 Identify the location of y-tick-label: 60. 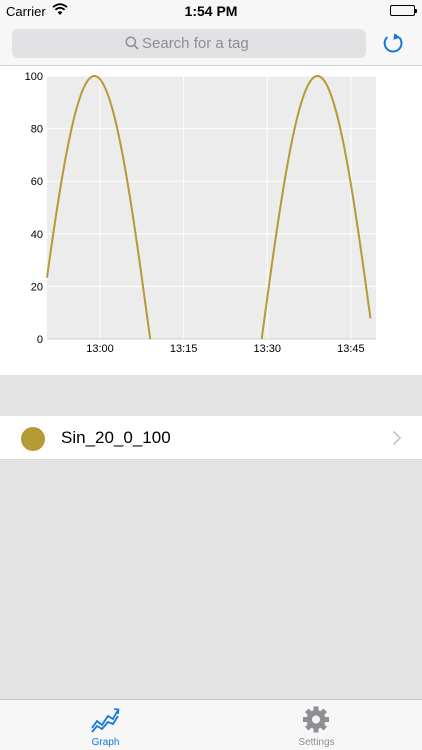
(37, 182).